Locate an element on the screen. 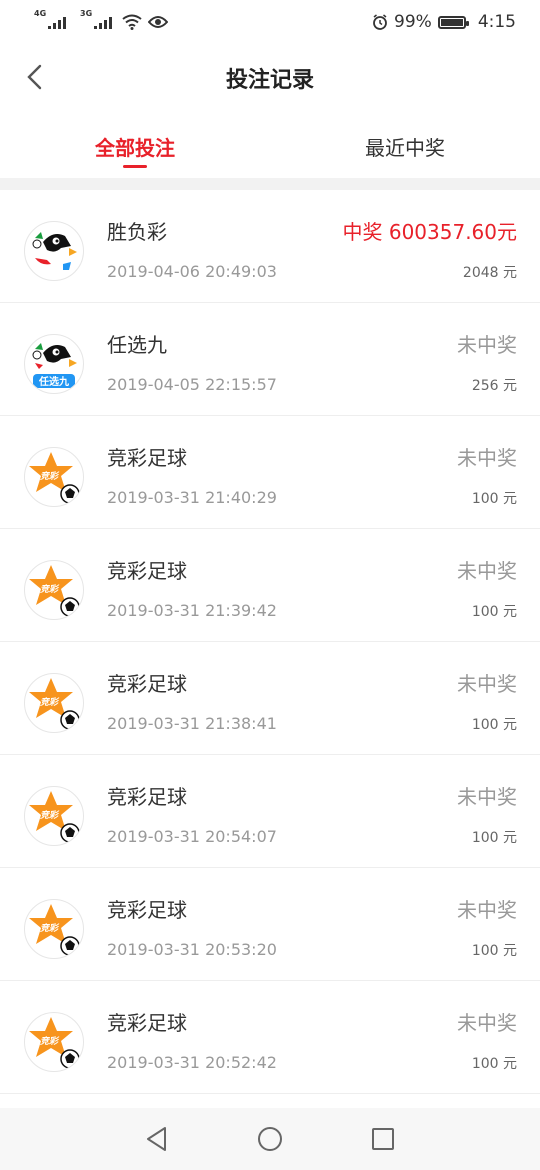 Image resolution: width=540 pixels, height=1170 pixels. shengfucai-logo-icon is located at coordinates (54, 251).